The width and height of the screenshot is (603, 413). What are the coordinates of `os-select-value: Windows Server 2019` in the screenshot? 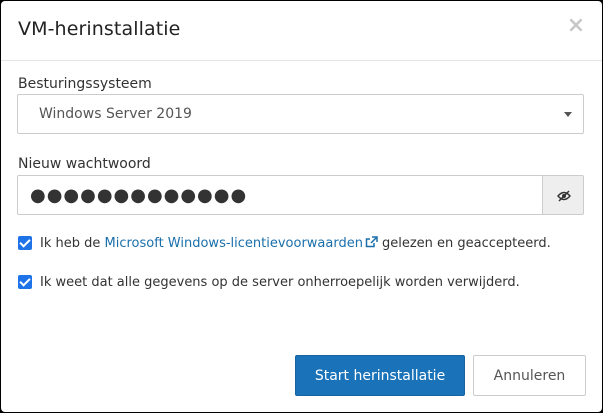 It's located at (115, 114).